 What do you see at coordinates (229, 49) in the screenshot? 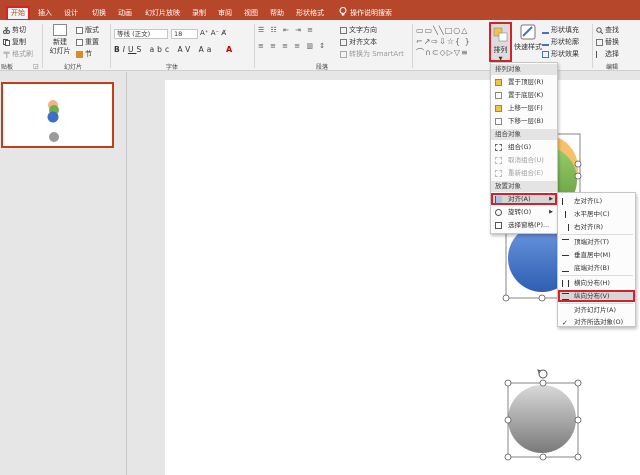
I see `font-color-button: A` at bounding box center [229, 49].